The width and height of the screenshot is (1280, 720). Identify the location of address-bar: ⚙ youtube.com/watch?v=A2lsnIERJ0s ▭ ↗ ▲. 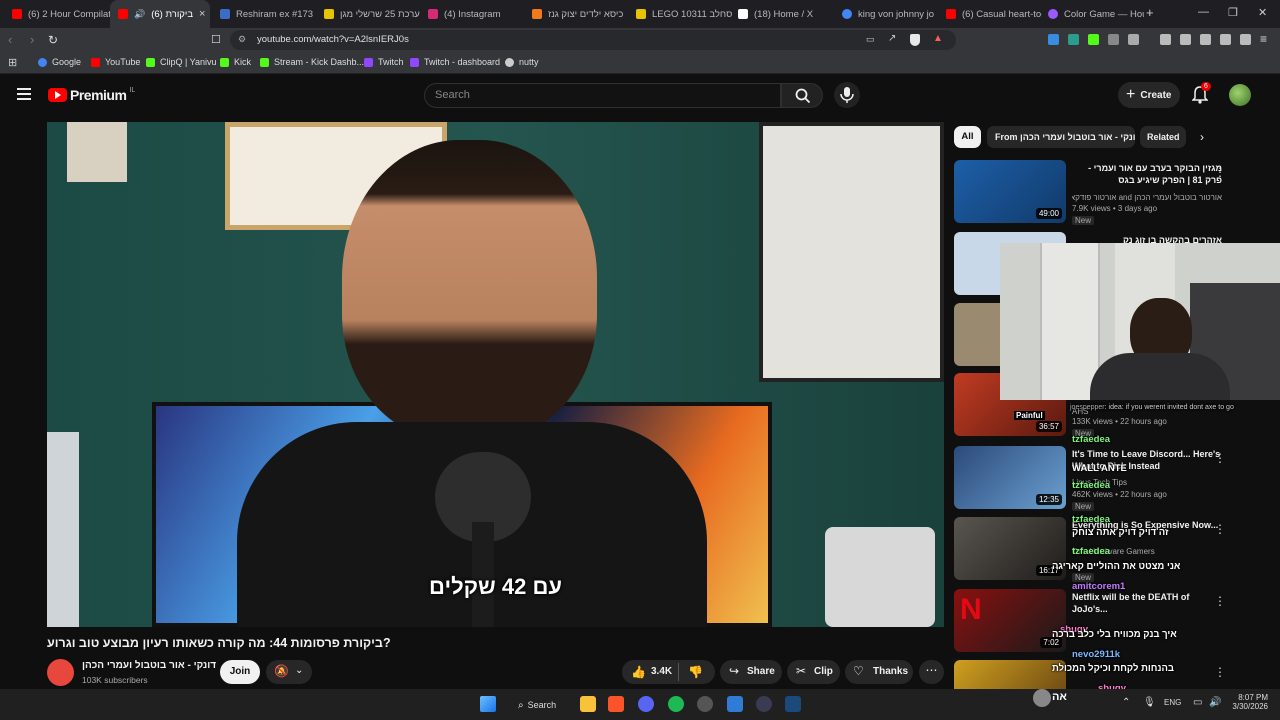
(593, 40).